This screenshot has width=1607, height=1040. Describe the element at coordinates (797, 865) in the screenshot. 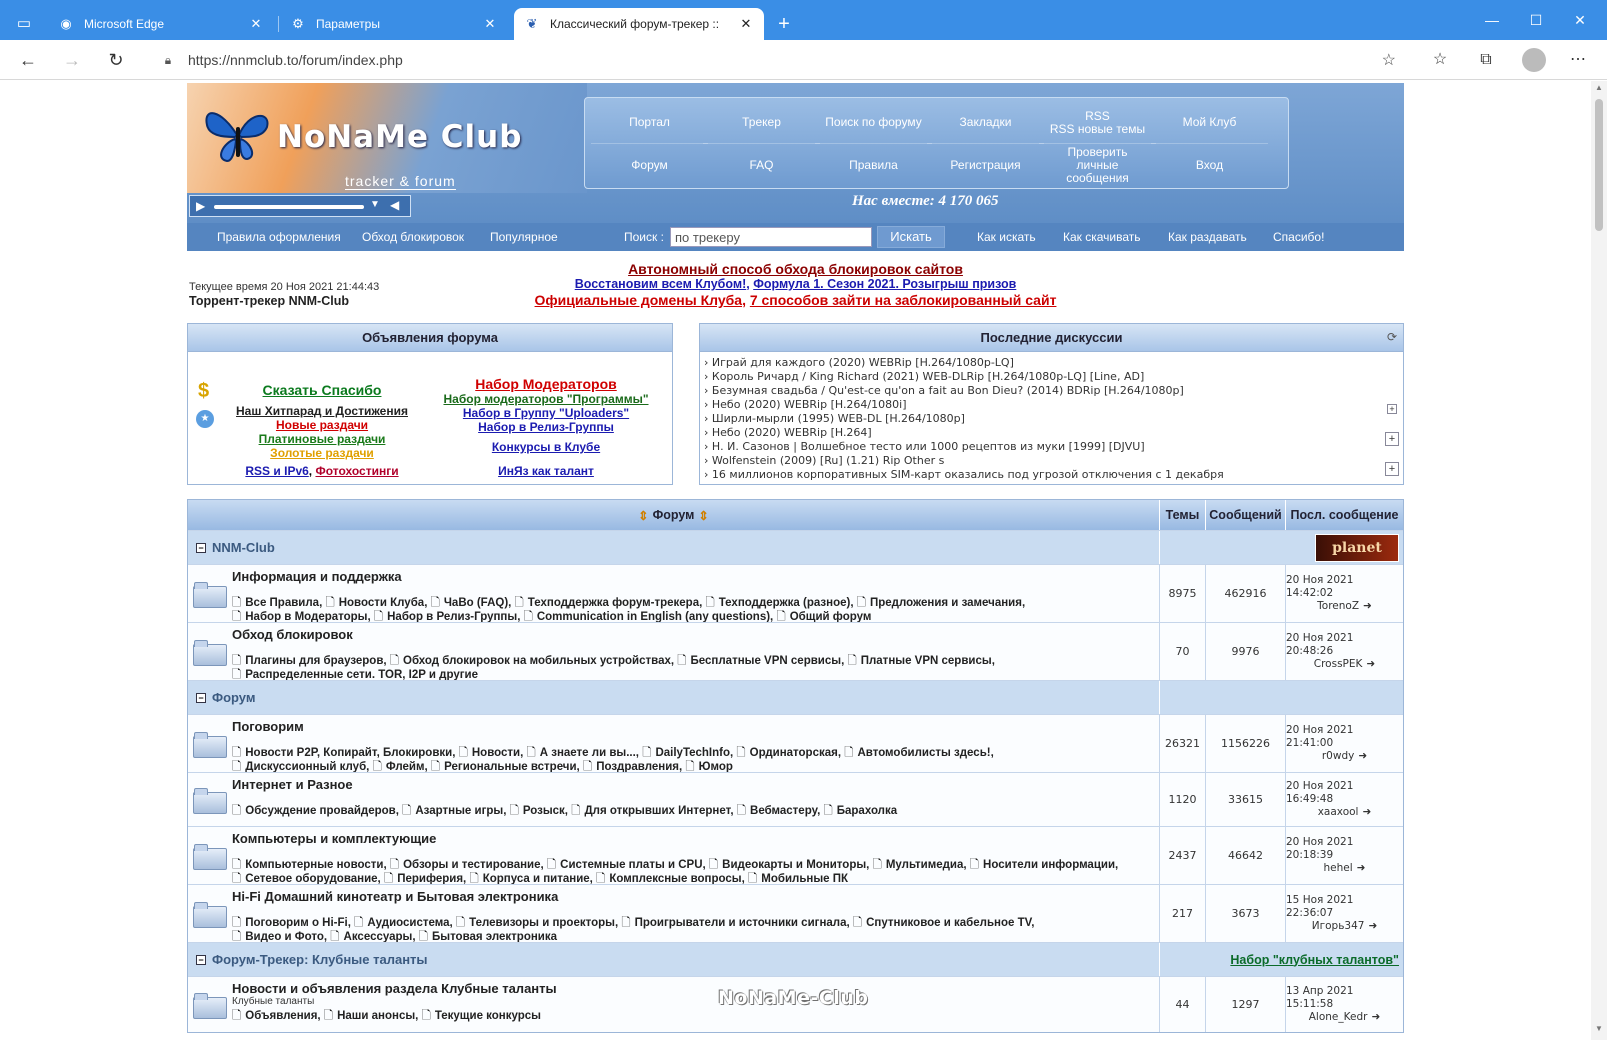

I see `subforum-link: Видеокарты и Мониторы,` at that location.